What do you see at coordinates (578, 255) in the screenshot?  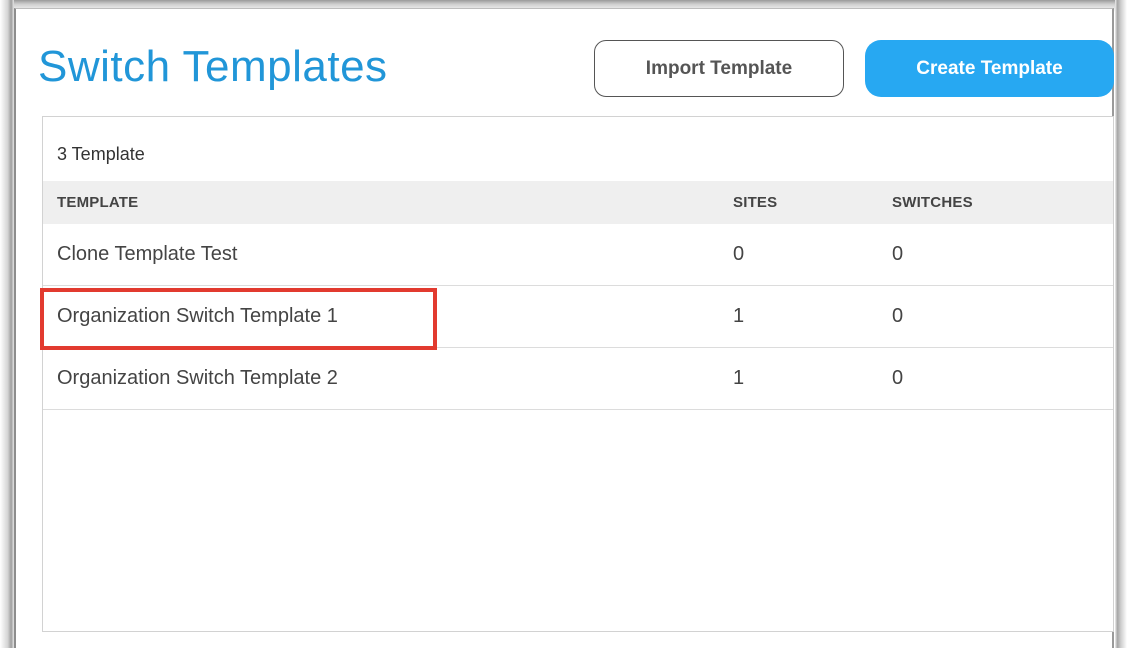 I see `table-row: Clone Template Test 0 0` at bounding box center [578, 255].